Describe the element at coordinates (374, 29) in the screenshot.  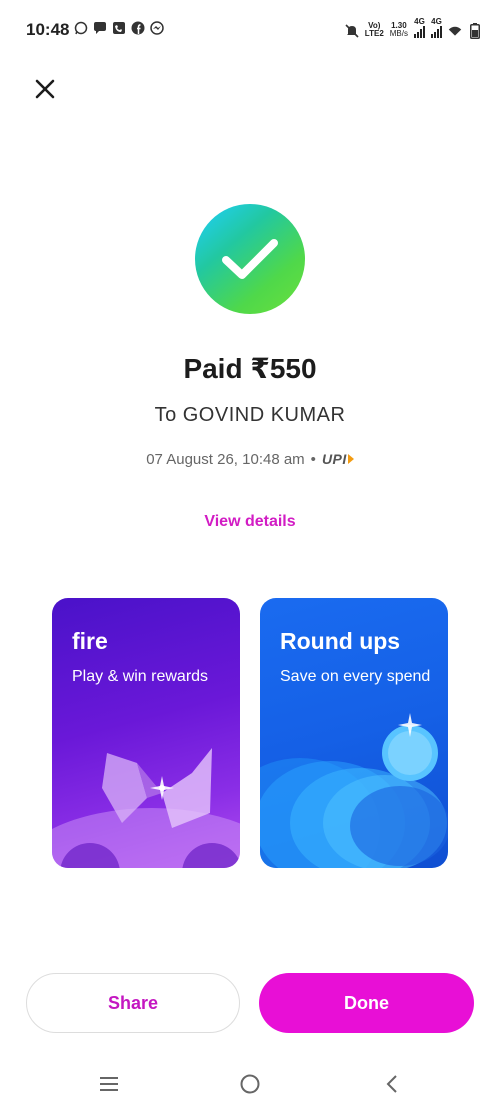
I see `volte-indicator: Vo) LTE2` at that location.